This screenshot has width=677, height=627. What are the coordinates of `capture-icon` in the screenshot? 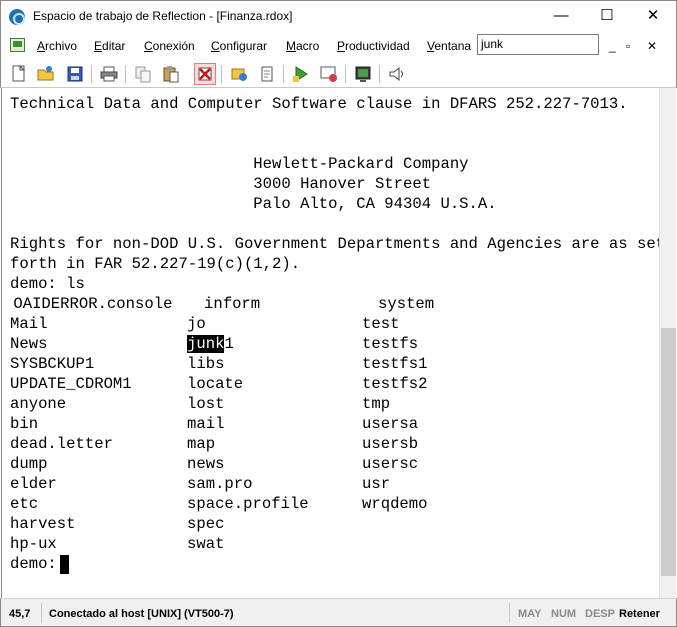 It's located at (329, 74).